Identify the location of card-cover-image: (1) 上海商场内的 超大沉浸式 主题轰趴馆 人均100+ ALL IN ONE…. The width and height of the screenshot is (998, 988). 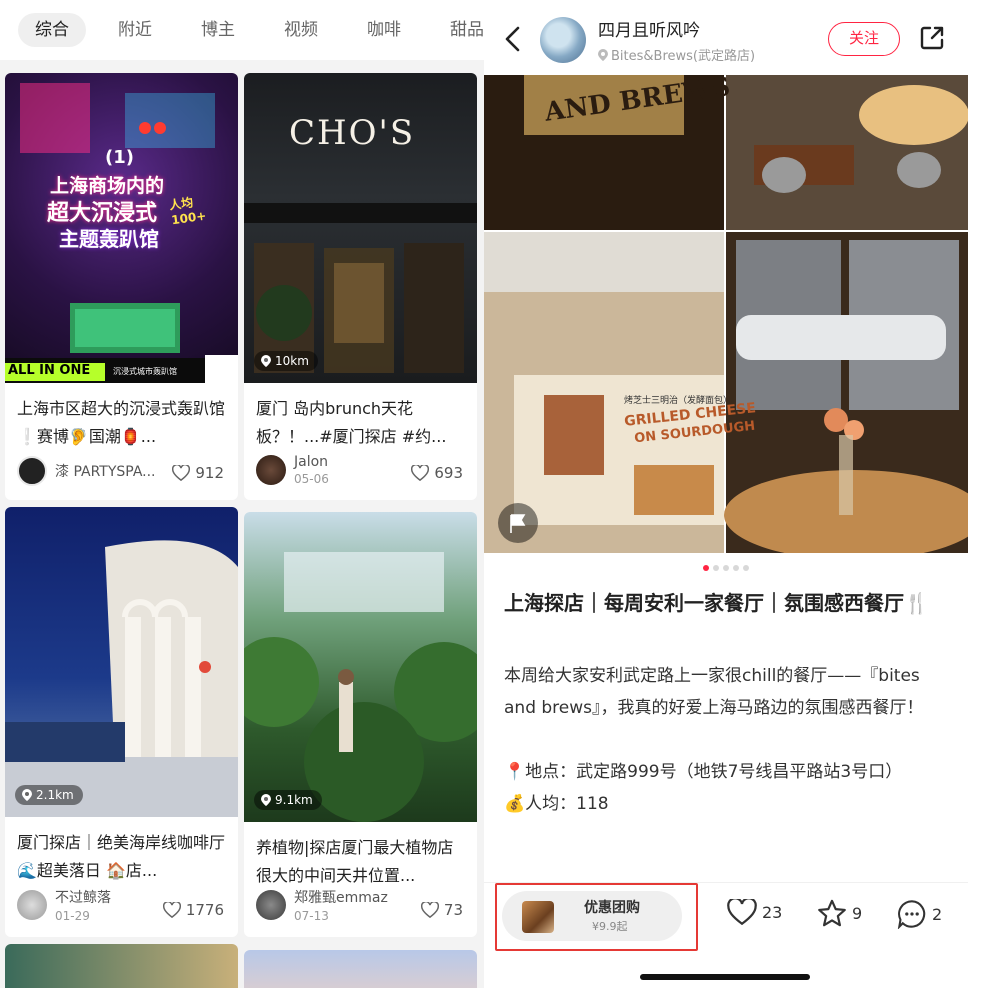
(121, 228).